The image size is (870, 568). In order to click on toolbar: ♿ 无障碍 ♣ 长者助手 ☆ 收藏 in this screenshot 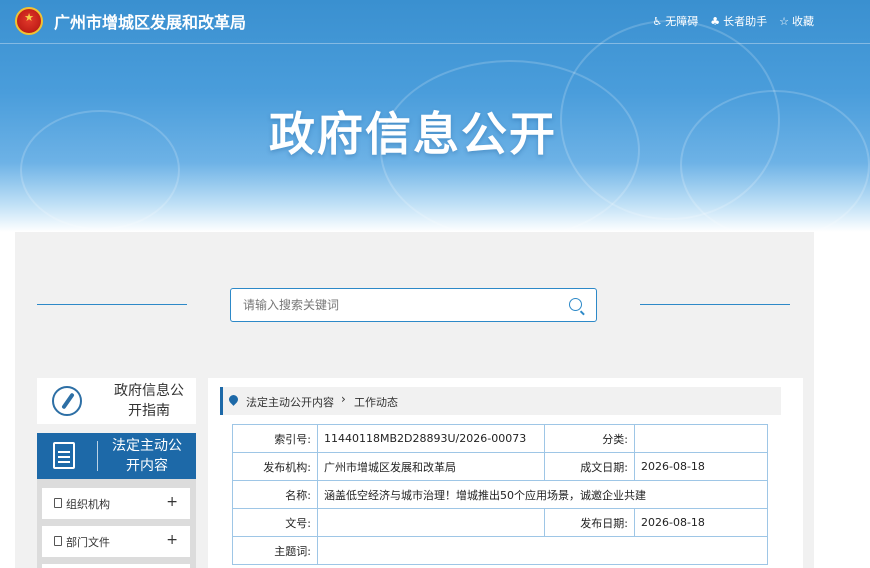, I will do `click(733, 21)`.